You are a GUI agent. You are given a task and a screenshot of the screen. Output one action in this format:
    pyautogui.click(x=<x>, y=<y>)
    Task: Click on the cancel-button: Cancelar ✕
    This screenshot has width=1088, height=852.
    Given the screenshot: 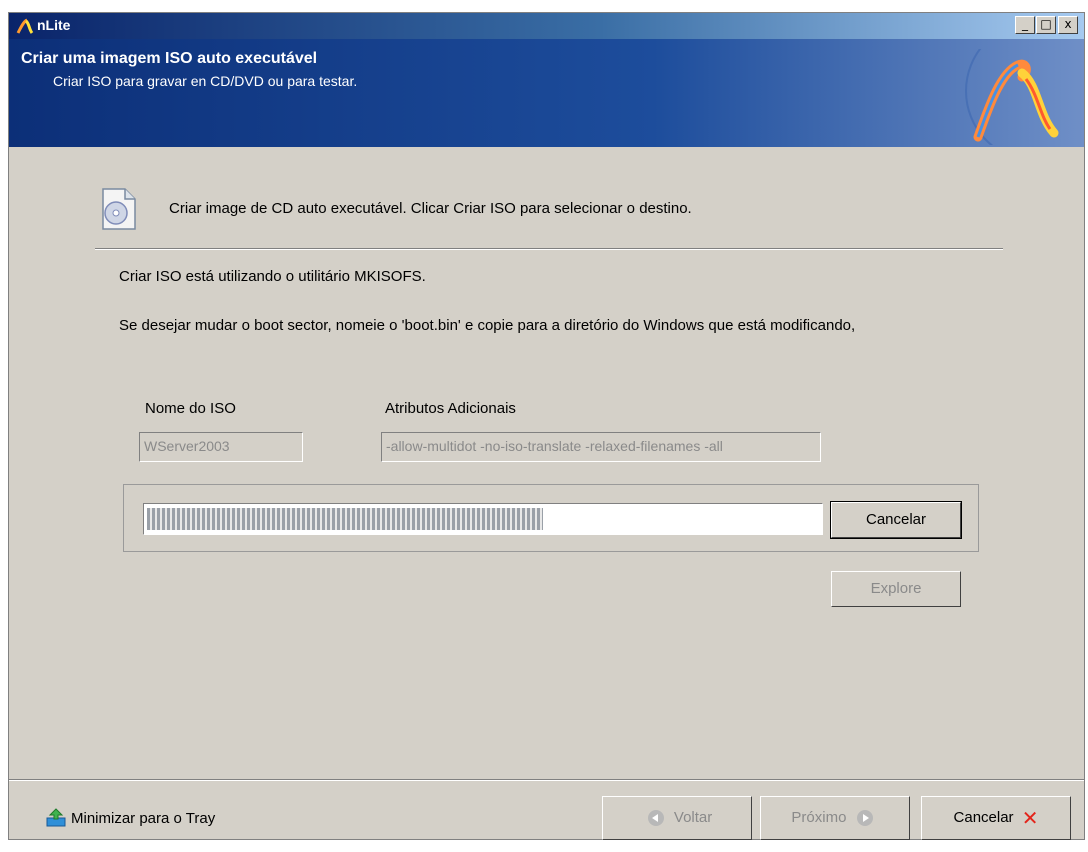 What is the action you would take?
    pyautogui.click(x=996, y=818)
    